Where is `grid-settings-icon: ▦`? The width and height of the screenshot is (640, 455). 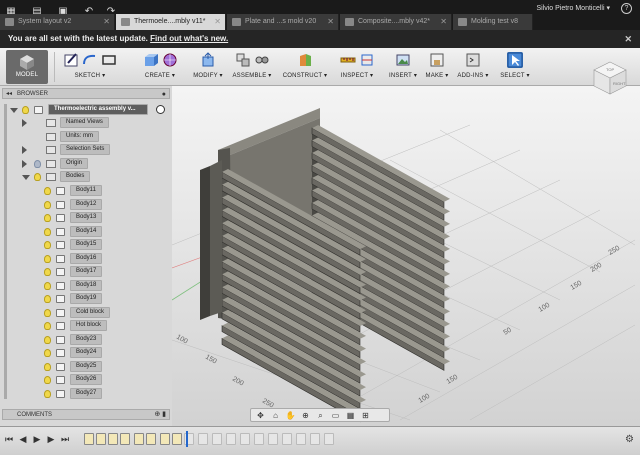 grid-settings-icon: ▦ is located at coordinates (350, 415).